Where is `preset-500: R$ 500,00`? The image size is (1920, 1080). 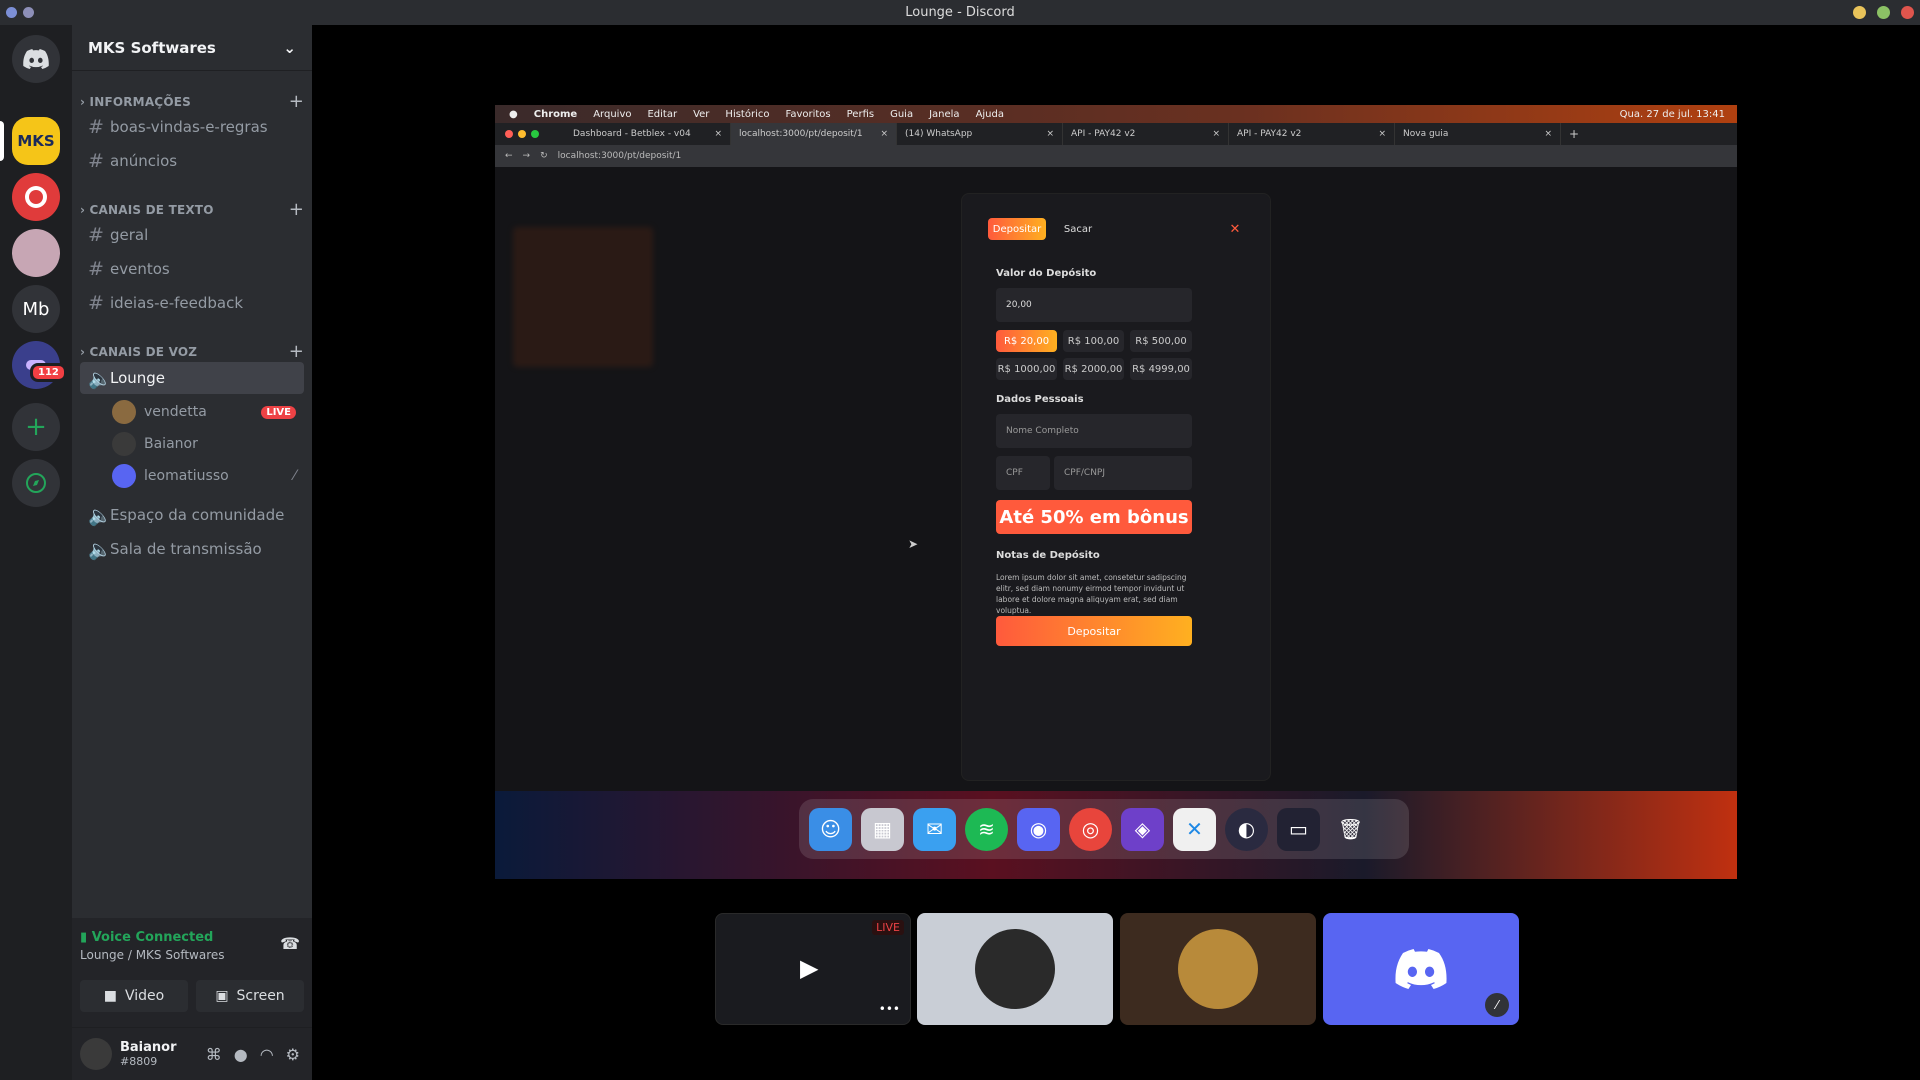
preset-500: R$ 500,00 is located at coordinates (1161, 341).